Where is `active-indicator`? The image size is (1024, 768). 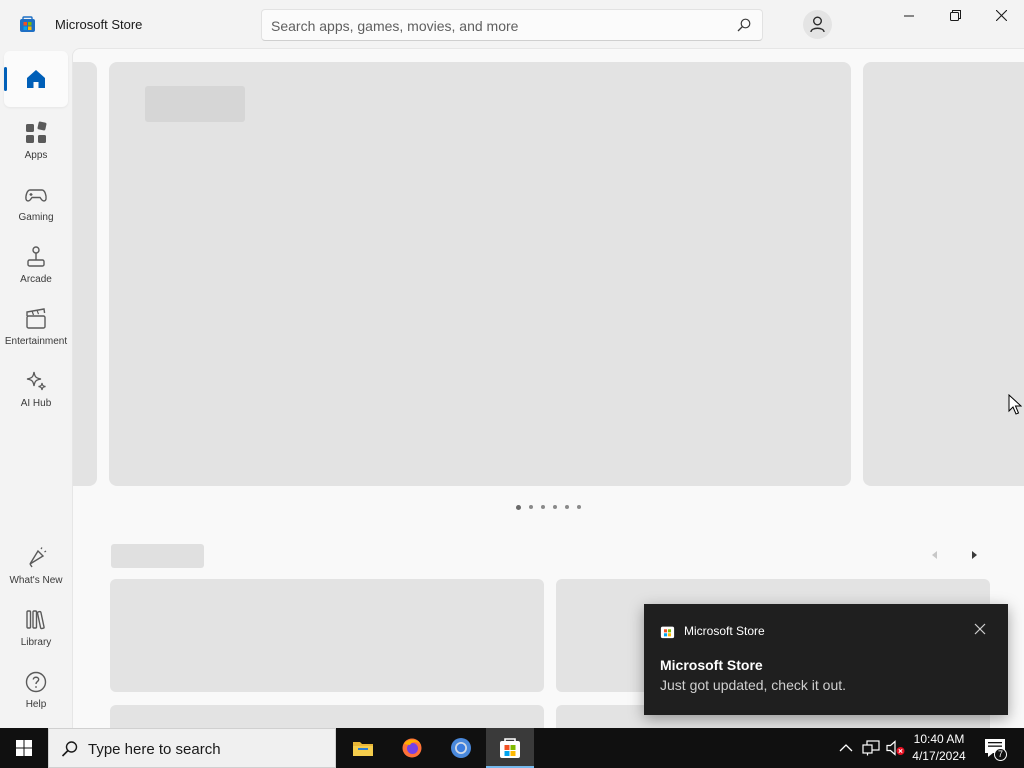 active-indicator is located at coordinates (5, 79).